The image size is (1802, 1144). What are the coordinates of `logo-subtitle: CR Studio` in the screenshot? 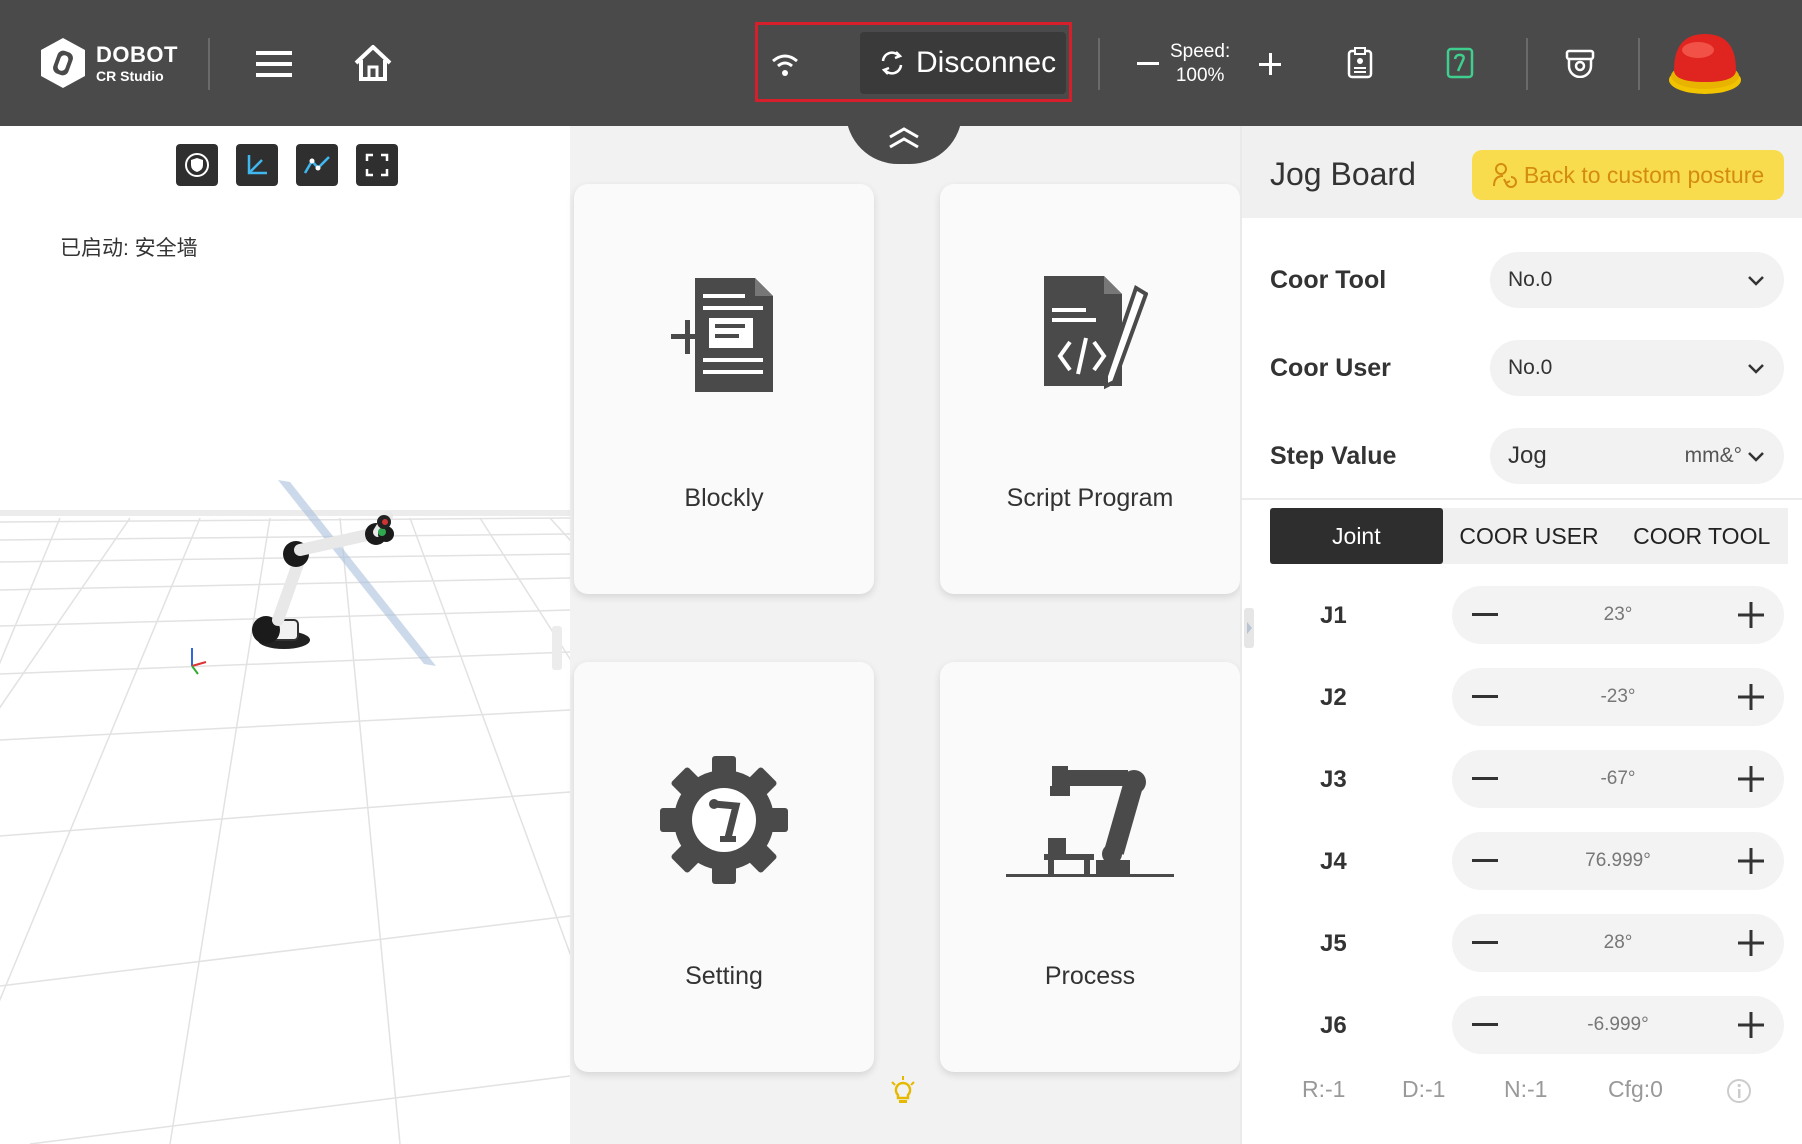 It's located at (130, 75).